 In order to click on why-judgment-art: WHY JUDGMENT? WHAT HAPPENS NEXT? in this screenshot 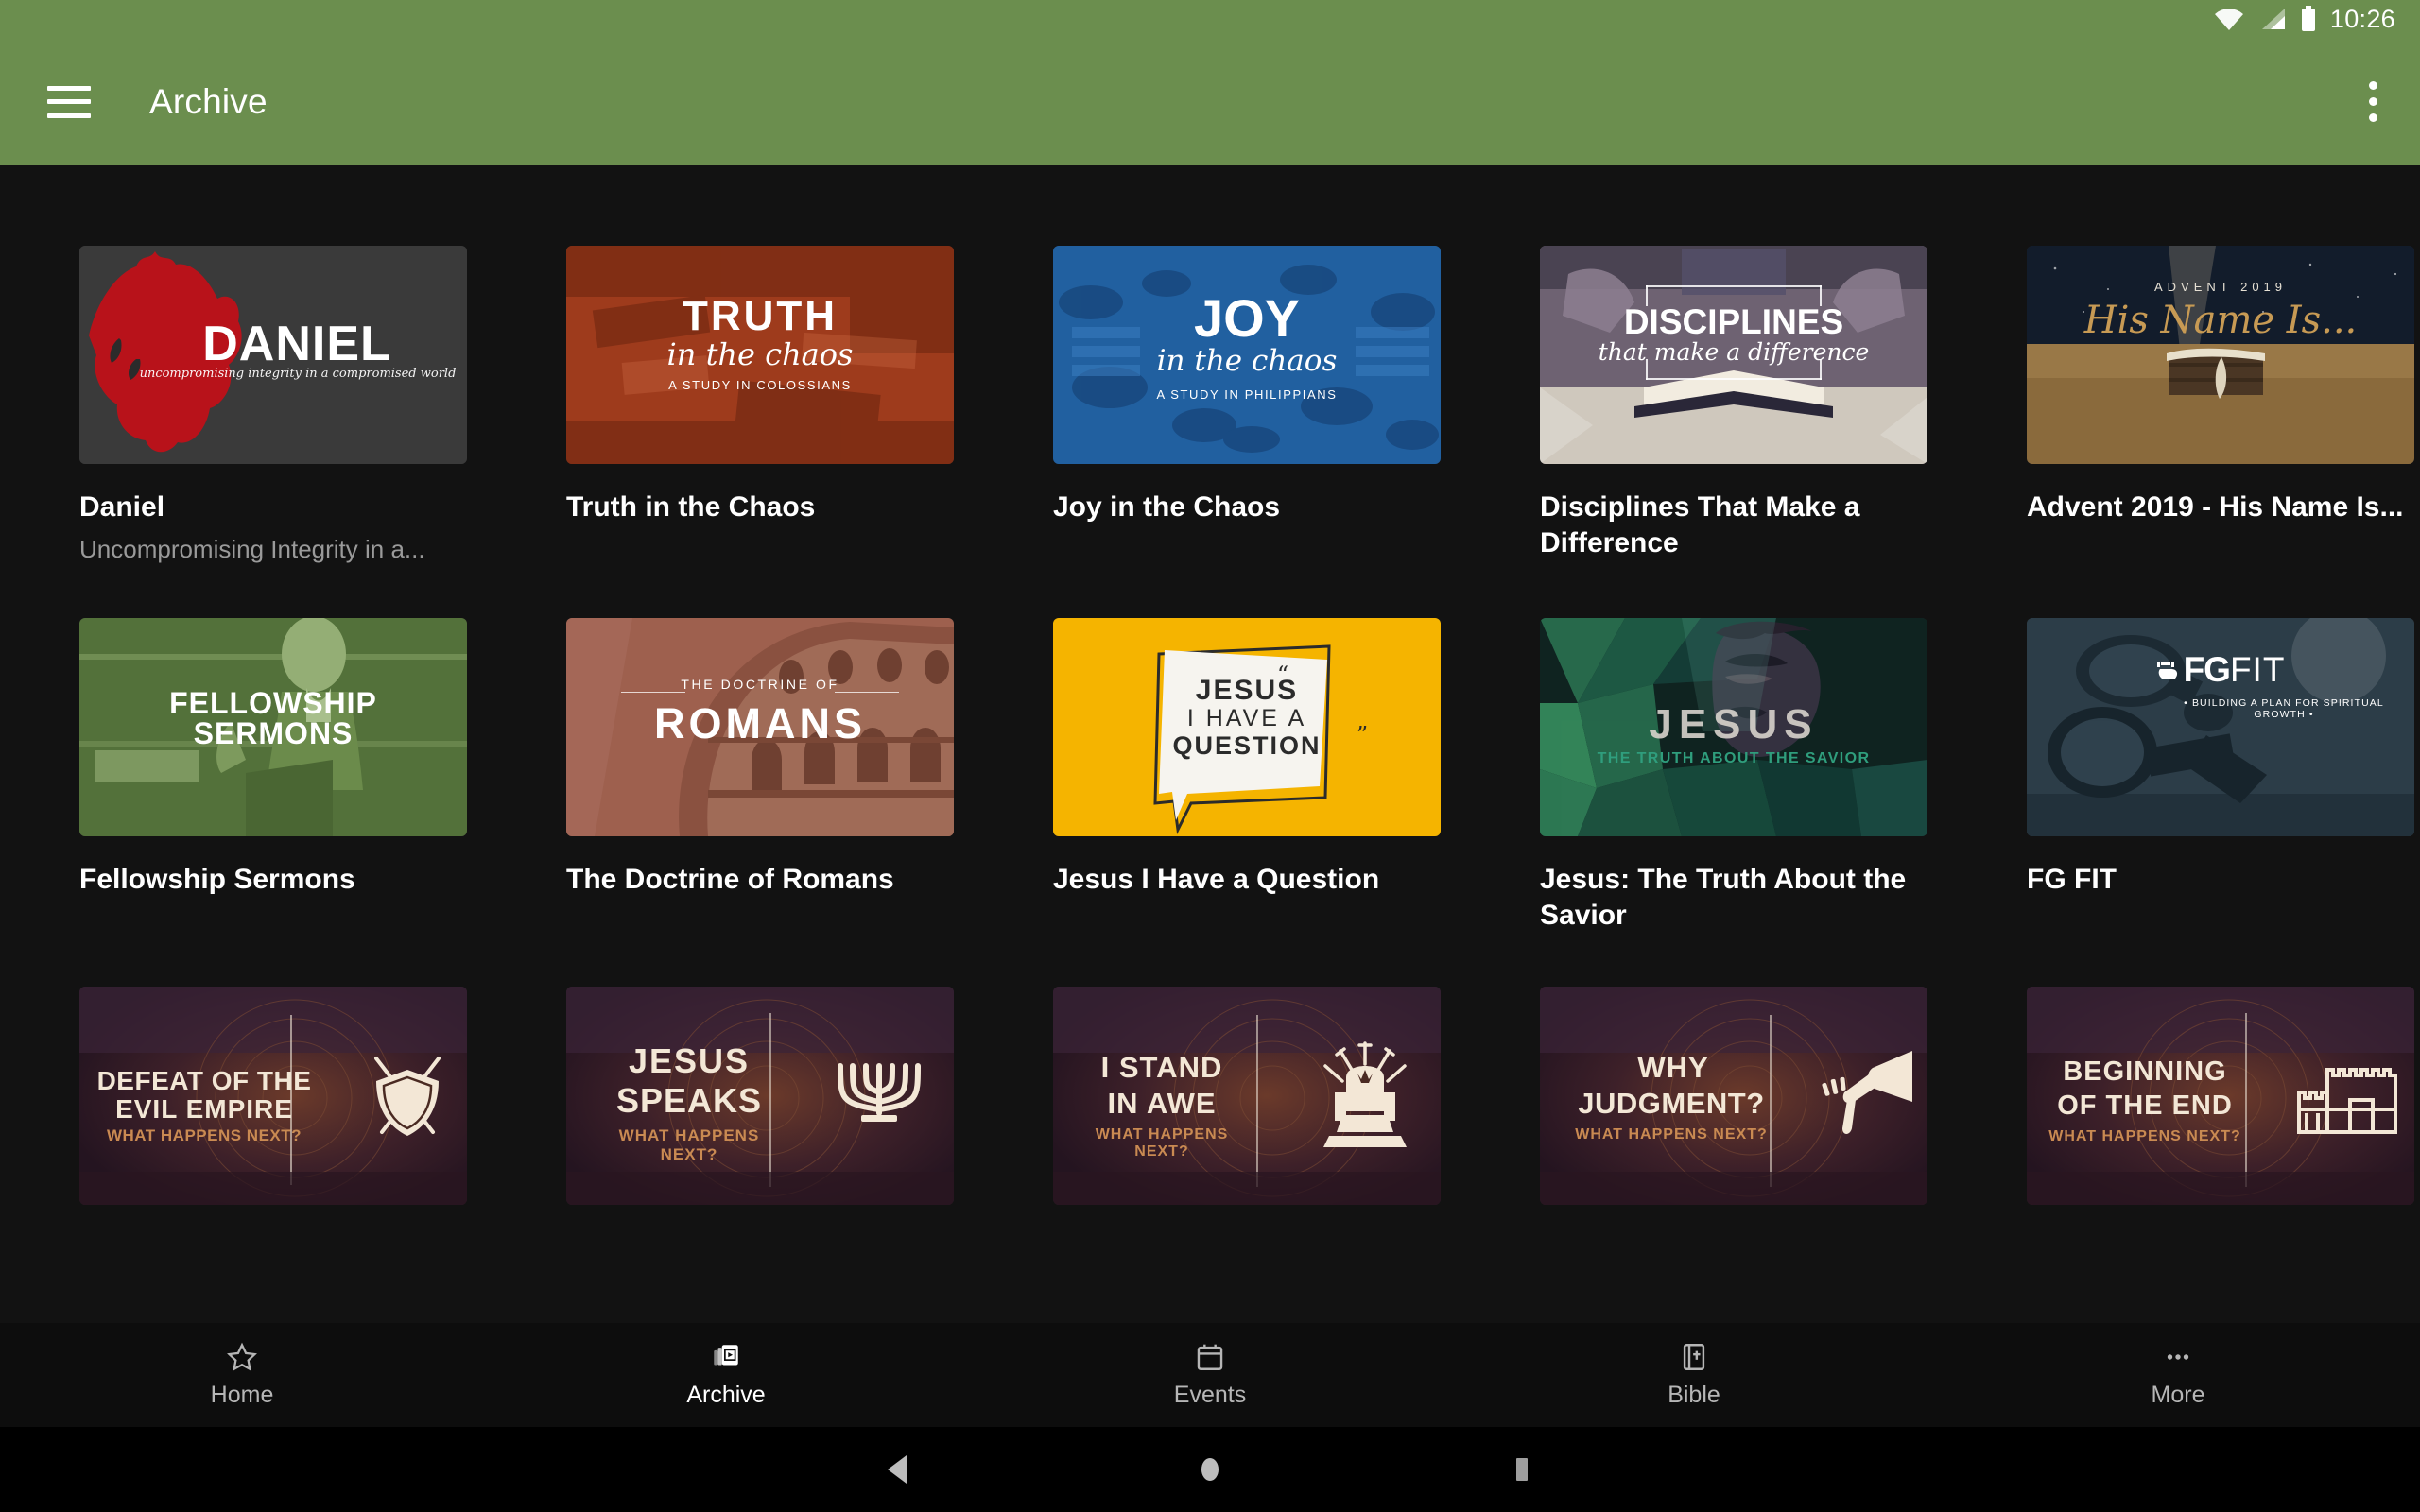, I will do `click(1733, 1096)`.